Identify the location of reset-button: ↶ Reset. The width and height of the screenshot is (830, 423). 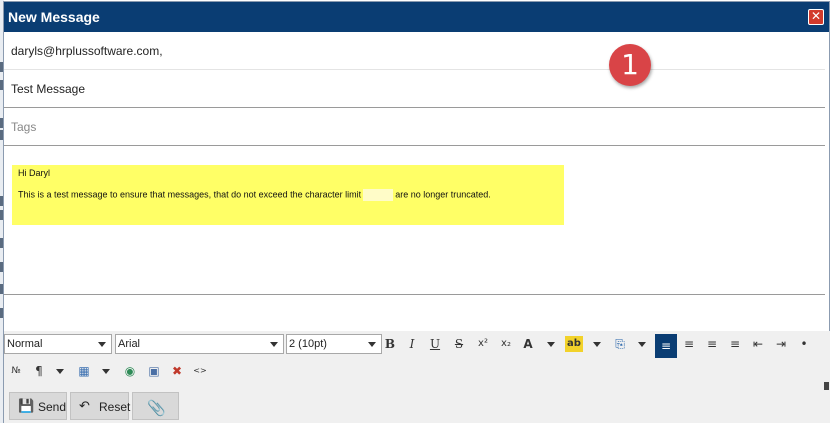
(100, 406).